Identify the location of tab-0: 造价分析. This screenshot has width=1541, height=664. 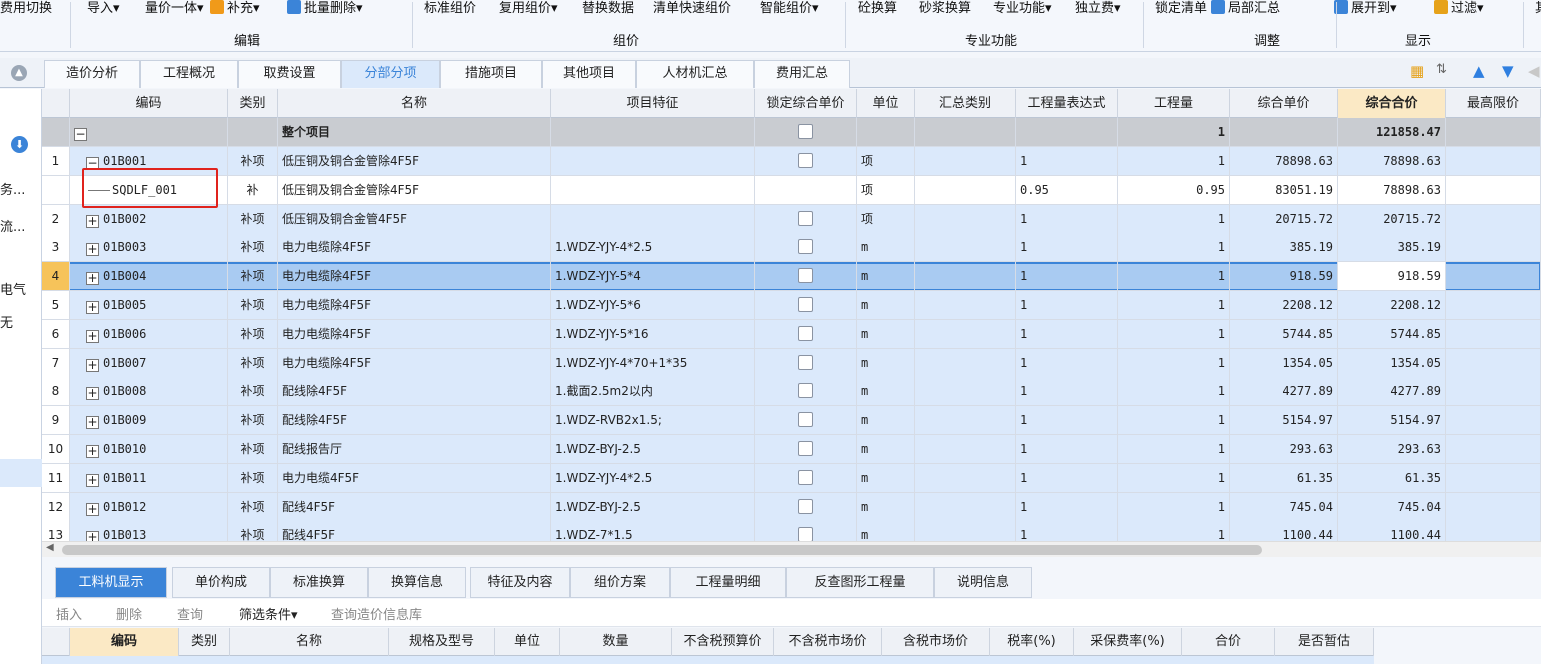
(92, 74).